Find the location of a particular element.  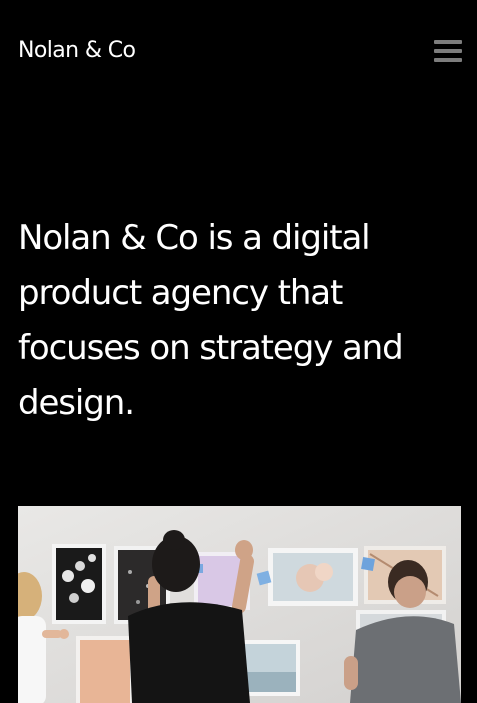

site-header: Nolan & Co is located at coordinates (238, 50).